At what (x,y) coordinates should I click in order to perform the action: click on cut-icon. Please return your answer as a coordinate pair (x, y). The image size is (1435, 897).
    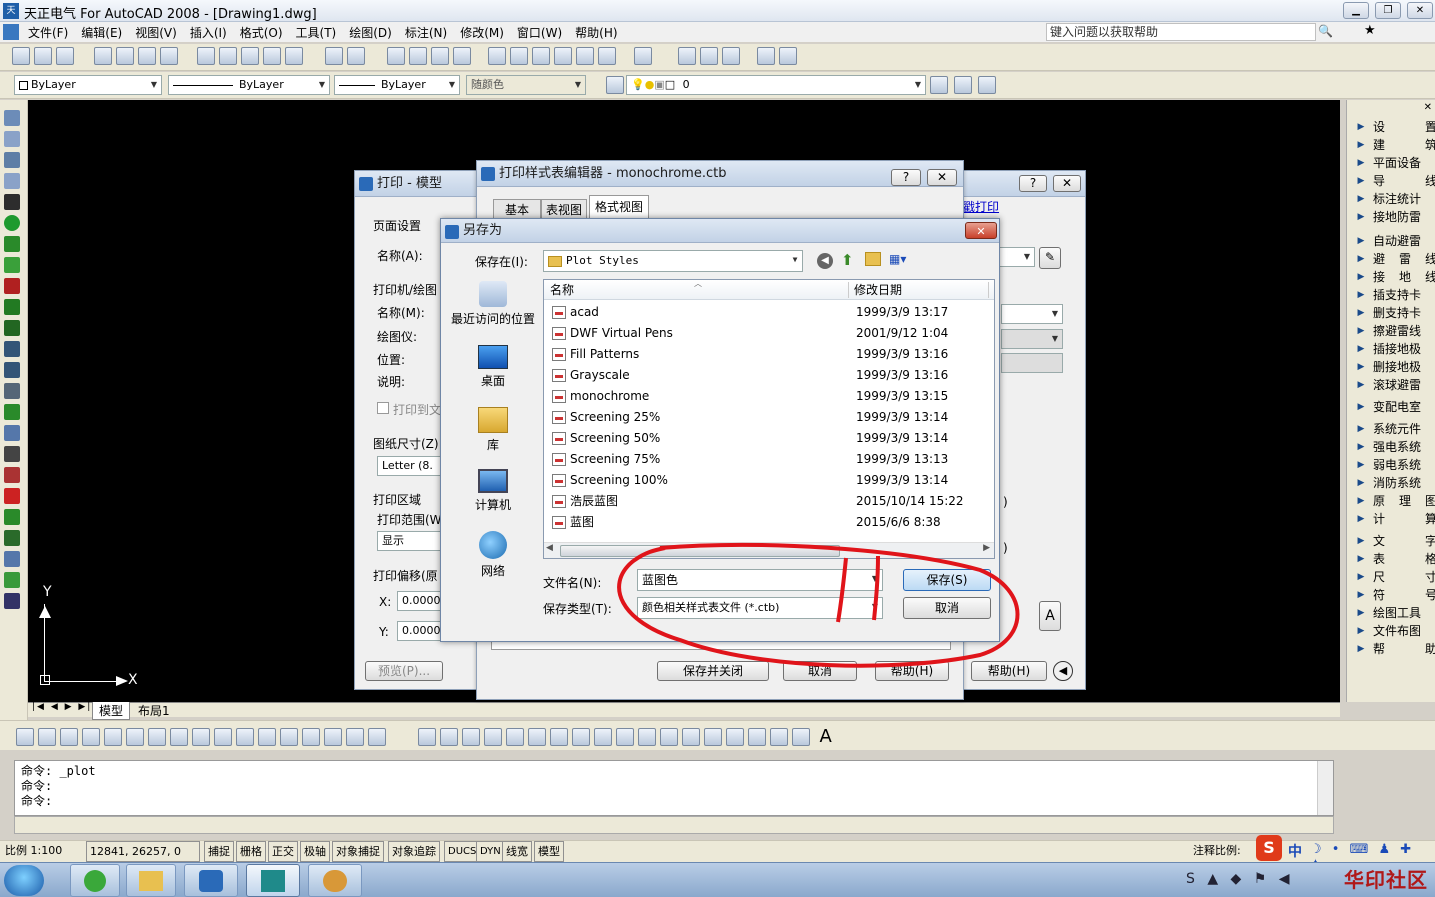
    Looking at the image, I should click on (206, 56).